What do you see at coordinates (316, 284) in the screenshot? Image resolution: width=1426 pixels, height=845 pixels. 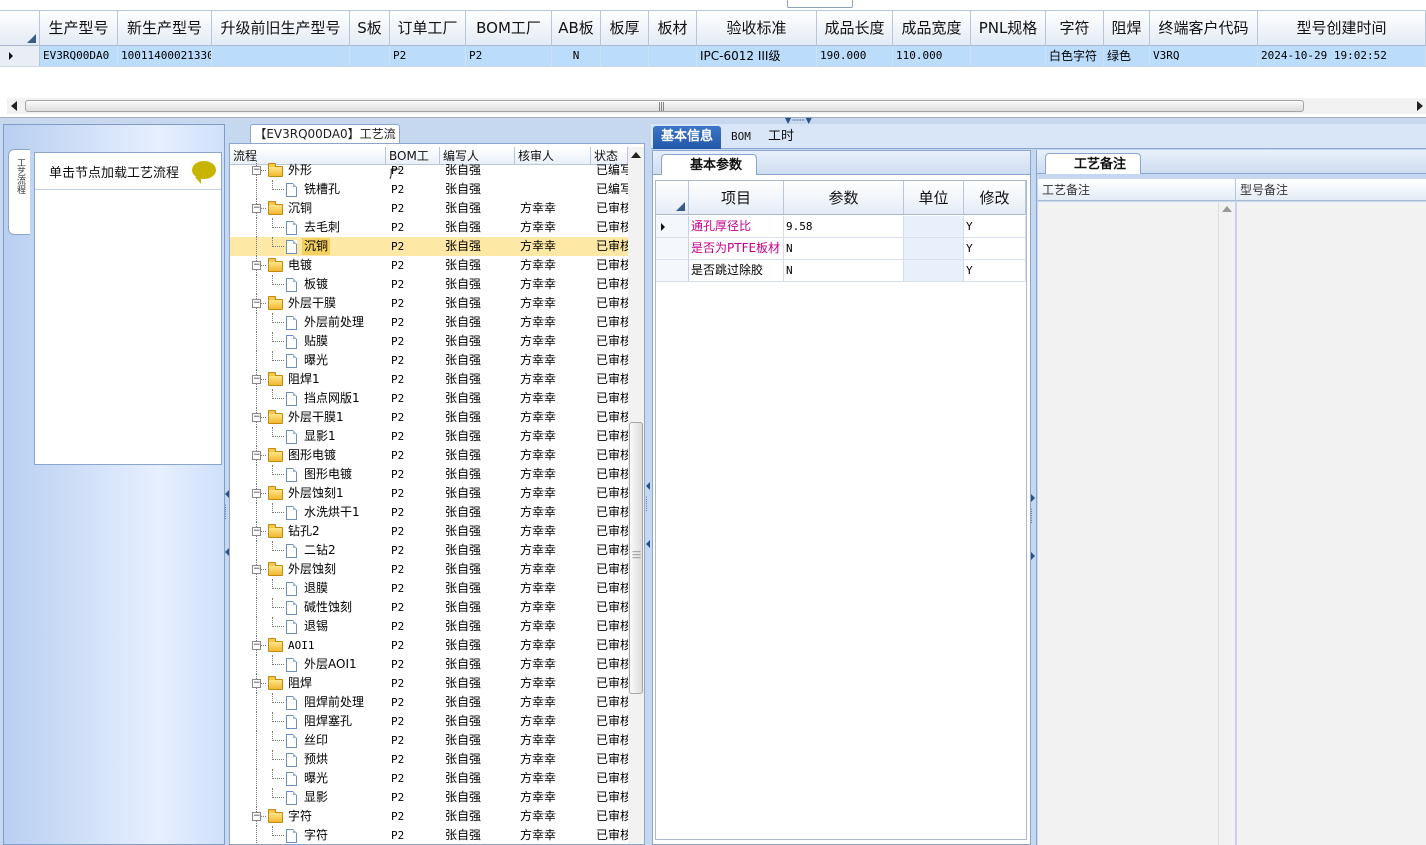 I see `tree-node-label: 板镀` at bounding box center [316, 284].